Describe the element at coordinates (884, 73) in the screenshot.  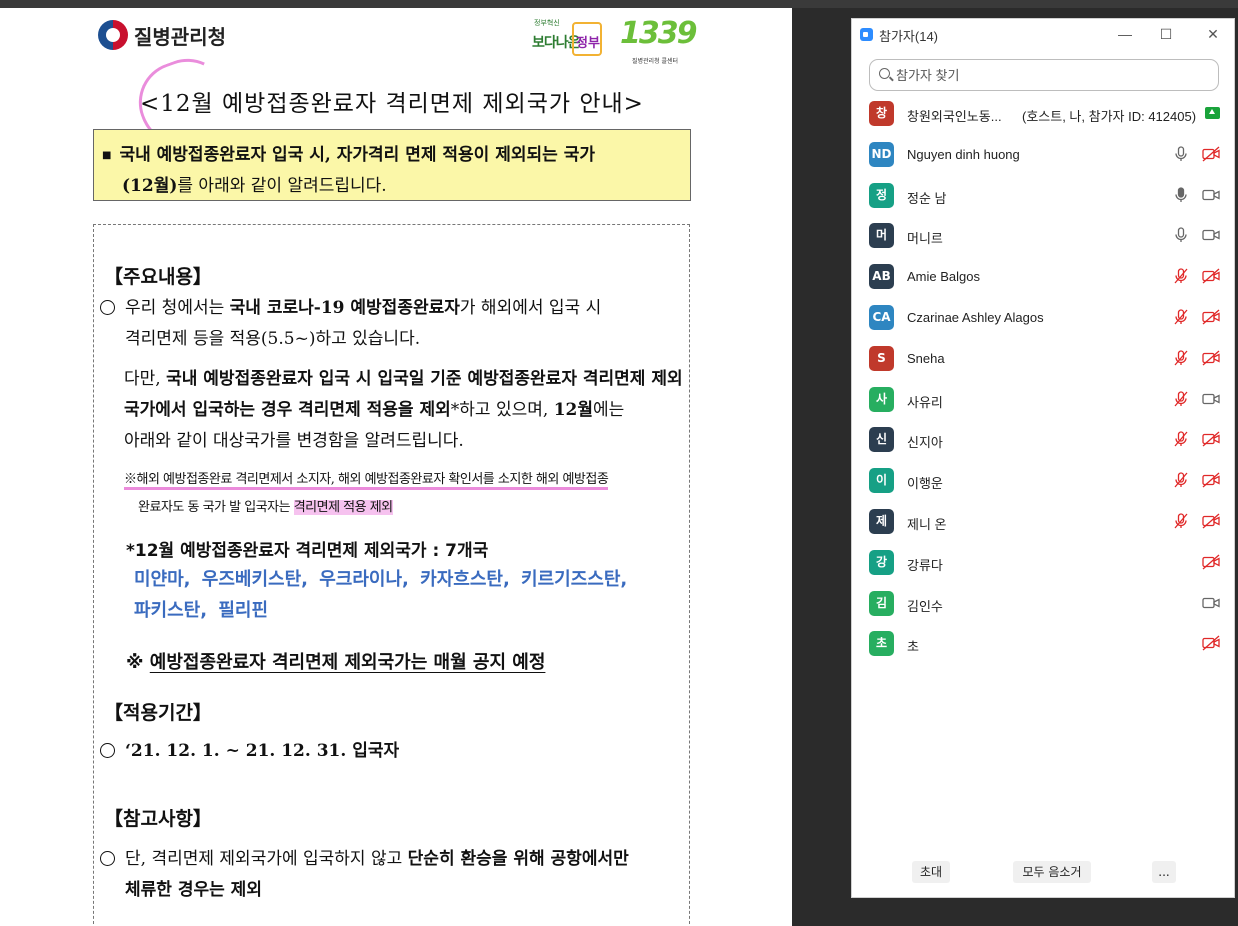
I see `search-icon` at that location.